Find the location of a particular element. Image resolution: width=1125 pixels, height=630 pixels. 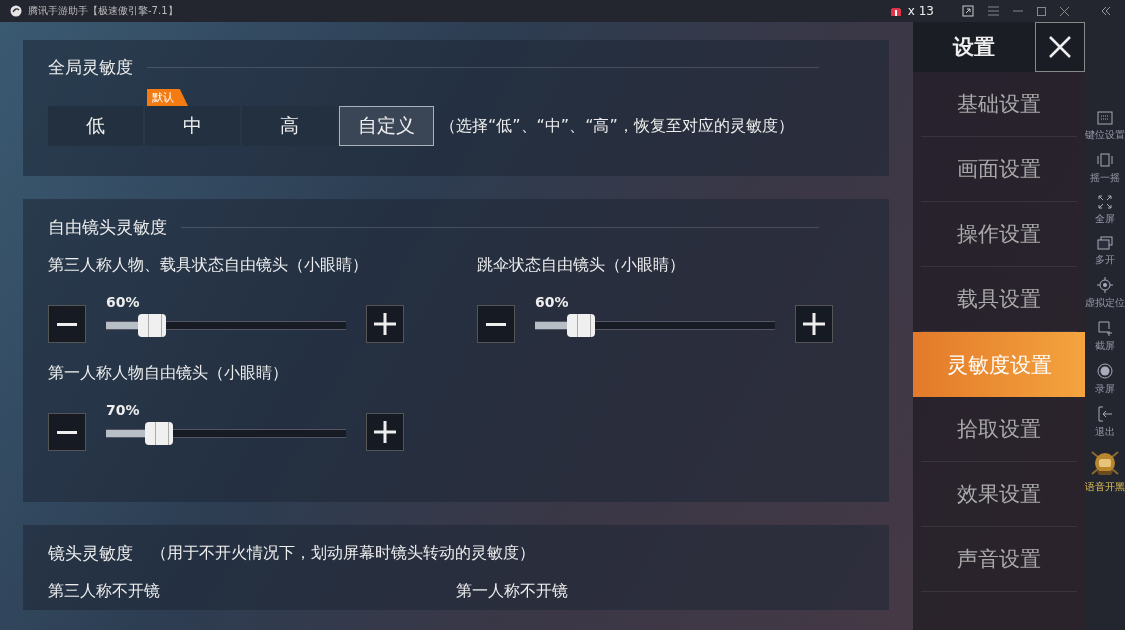

phone-icon is located at coordinates (1105, 160).